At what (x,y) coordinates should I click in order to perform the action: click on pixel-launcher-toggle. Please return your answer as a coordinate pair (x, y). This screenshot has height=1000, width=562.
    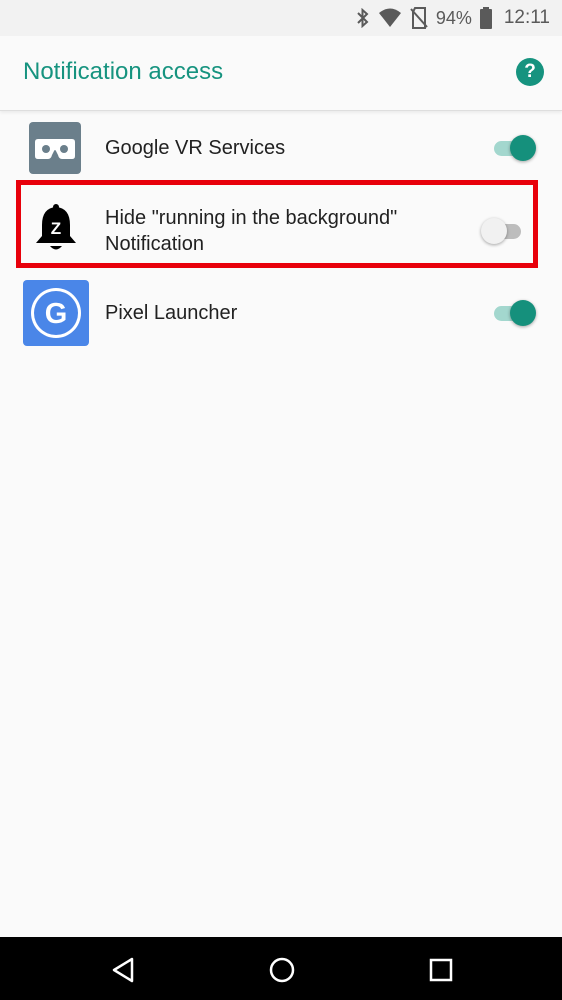
    Looking at the image, I should click on (514, 313).